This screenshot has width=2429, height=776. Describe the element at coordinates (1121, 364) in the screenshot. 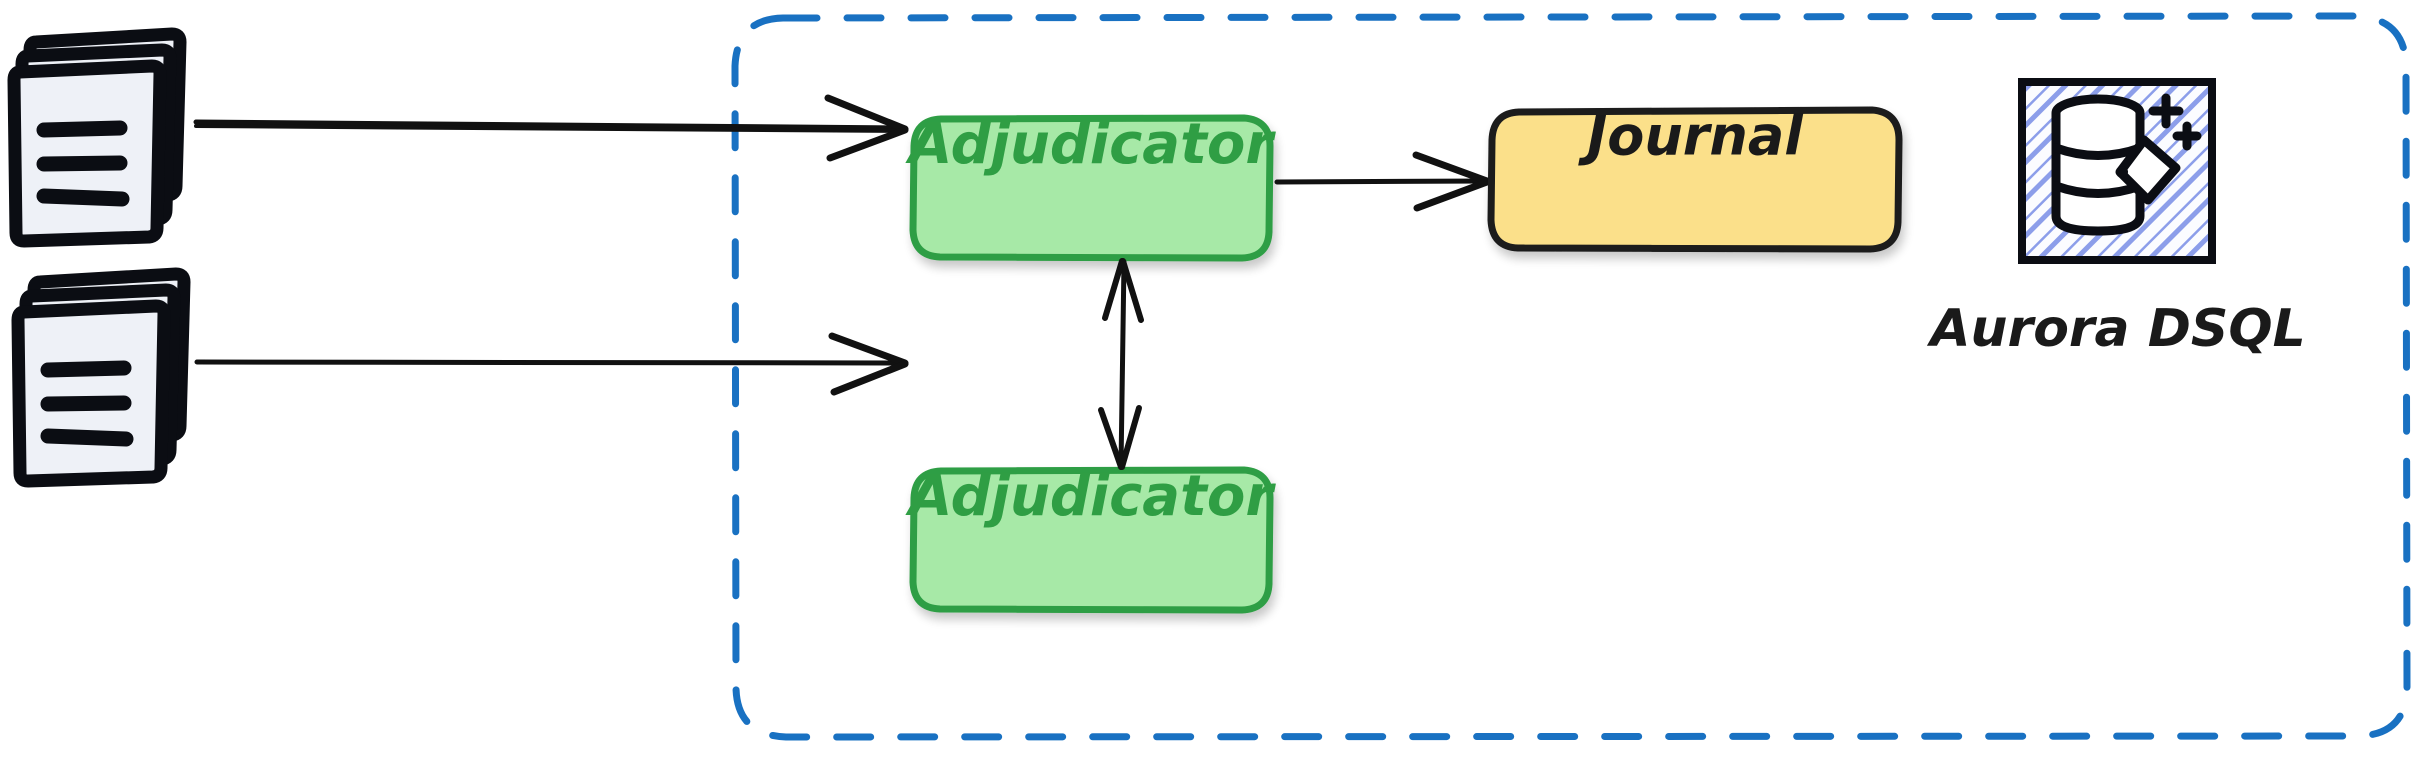

I see `edge-adjudicator-top-to-bottom` at that location.